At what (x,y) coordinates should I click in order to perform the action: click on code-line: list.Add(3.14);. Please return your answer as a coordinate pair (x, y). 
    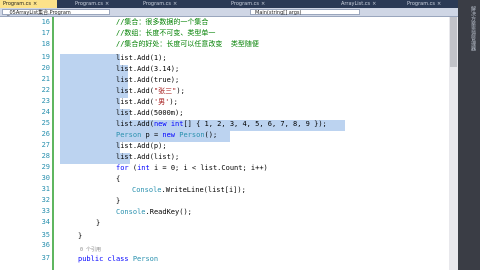
    Looking at the image, I should click on (148, 69).